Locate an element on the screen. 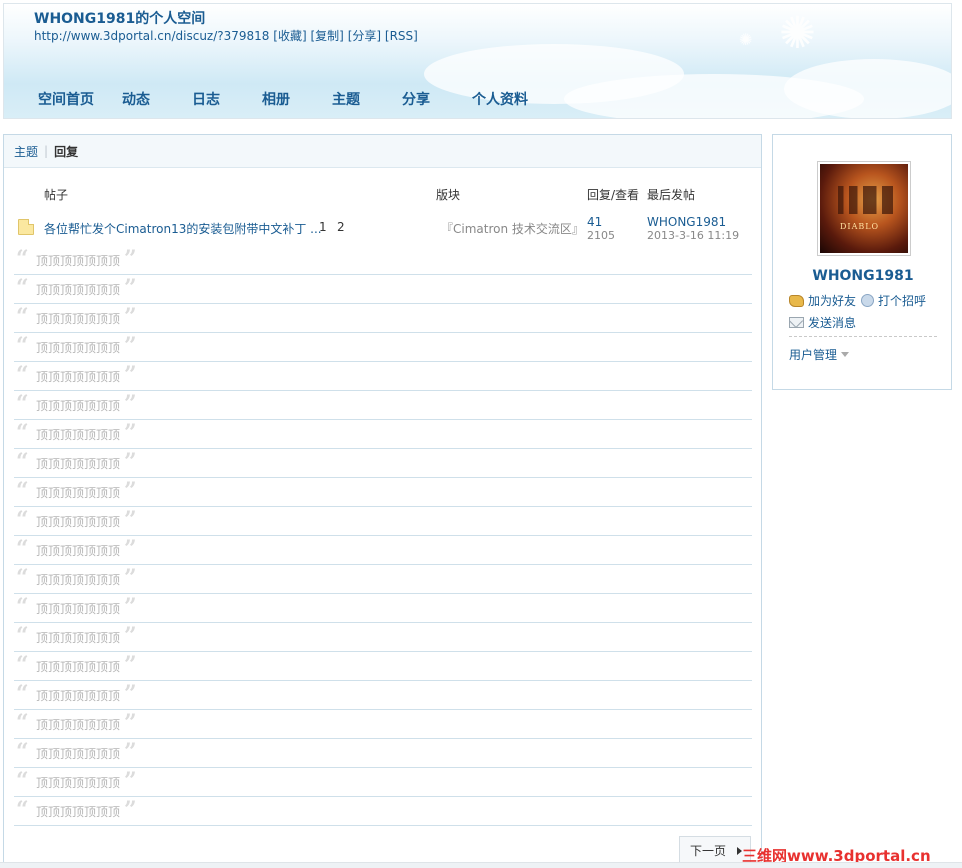 Image resolution: width=962 pixels, height=868 pixels. mail-icon is located at coordinates (796, 322).